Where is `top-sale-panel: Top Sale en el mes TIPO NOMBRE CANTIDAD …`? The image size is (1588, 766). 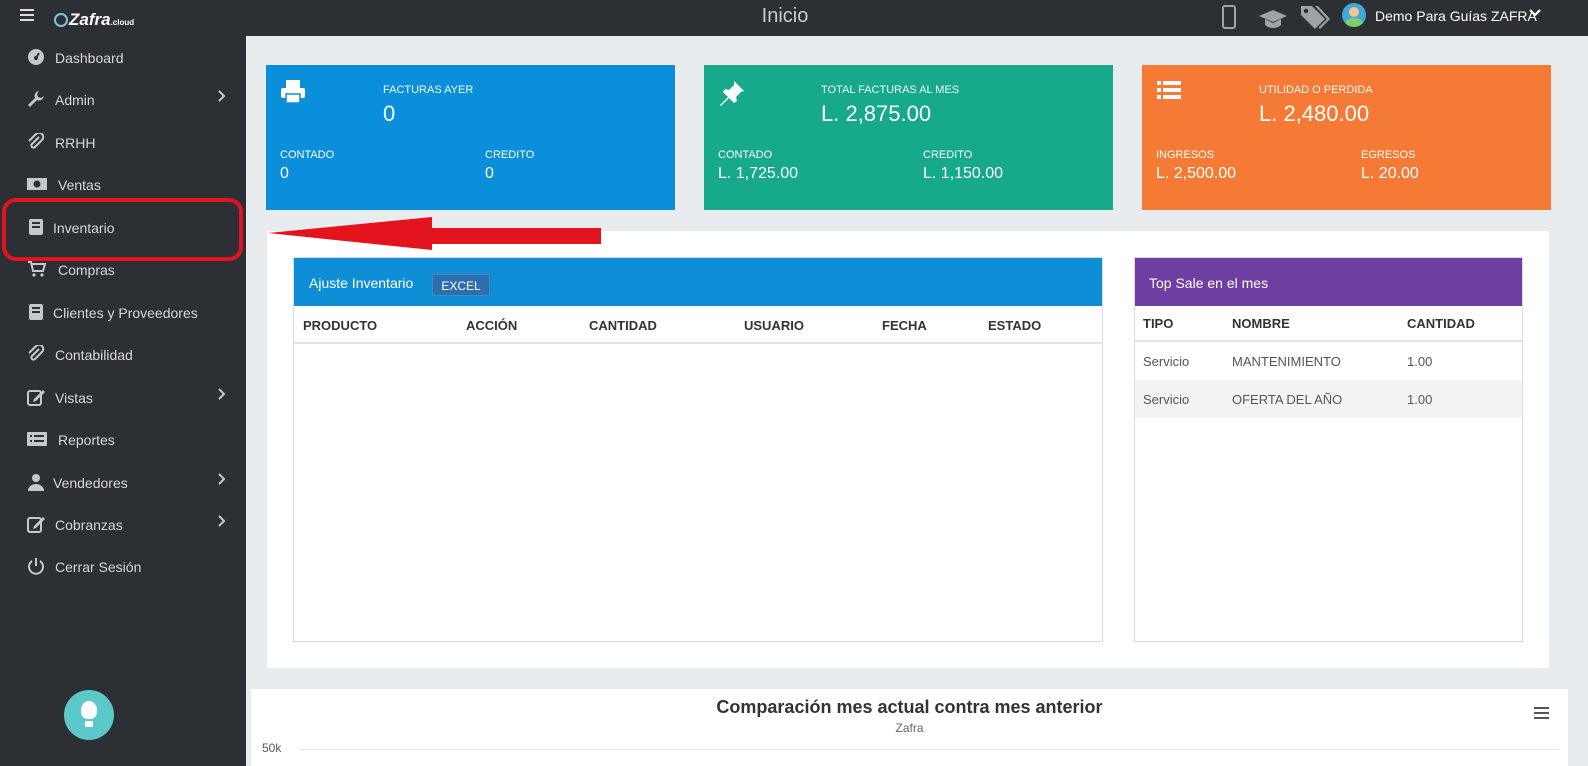 top-sale-panel: Top Sale en el mes TIPO NOMBRE CANTIDAD … is located at coordinates (1328, 449).